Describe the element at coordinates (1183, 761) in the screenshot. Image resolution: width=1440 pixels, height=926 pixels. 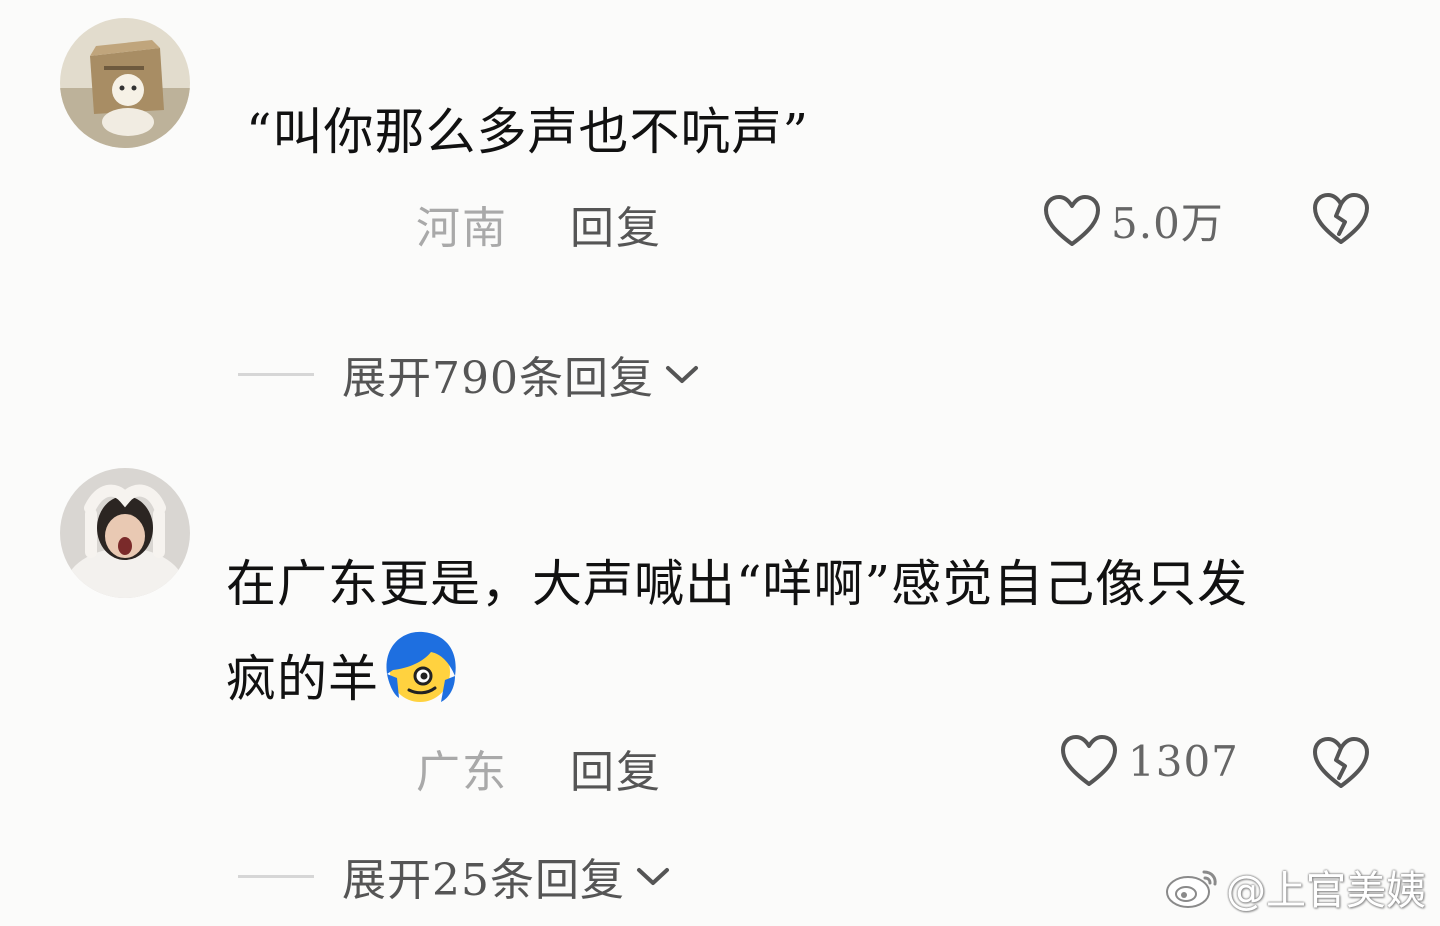
I see `like-count: 1307` at that location.